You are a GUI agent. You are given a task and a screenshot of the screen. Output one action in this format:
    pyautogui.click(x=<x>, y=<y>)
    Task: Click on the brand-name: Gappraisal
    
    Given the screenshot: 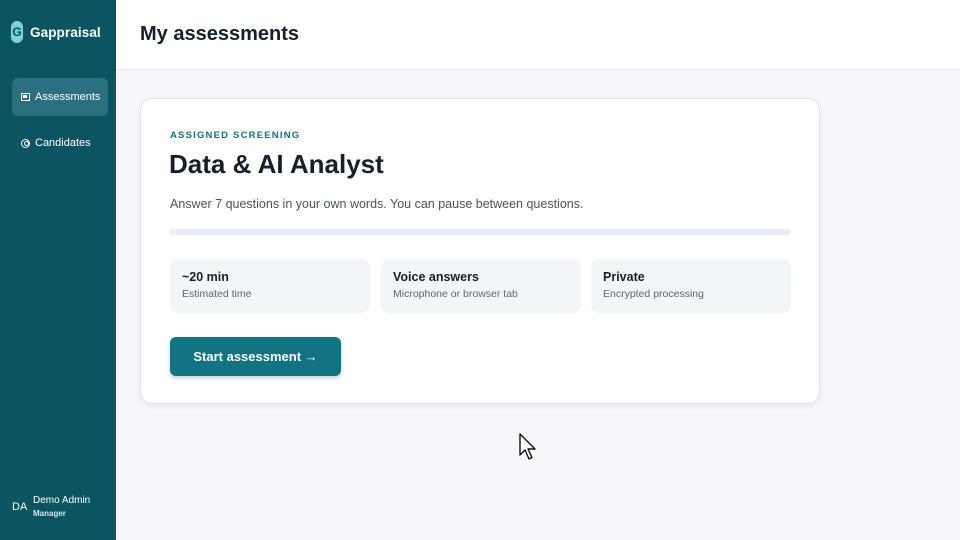 What is the action you would take?
    pyautogui.click(x=65, y=32)
    